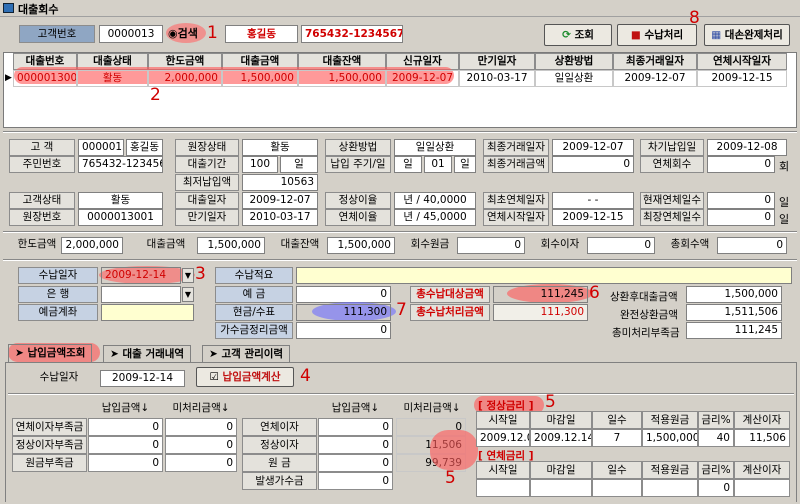 This screenshot has height=504, width=800. Describe the element at coordinates (280, 182) in the screenshot. I see `min-pay: 10563` at that location.